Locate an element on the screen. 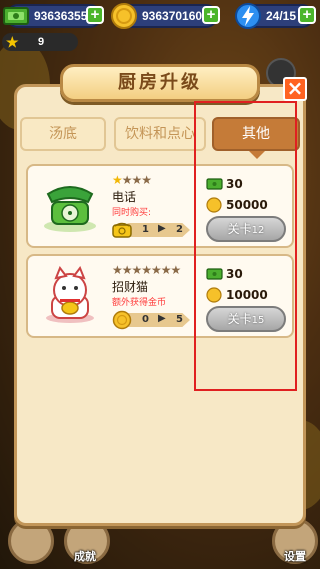 This screenshot has width=320, height=569. progress-max: 5 is located at coordinates (179, 319).